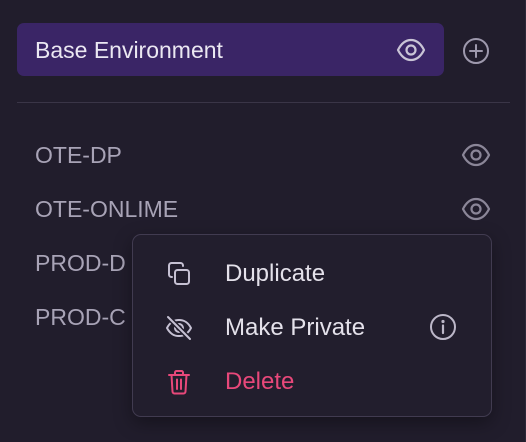 The width and height of the screenshot is (526, 442). I want to click on delete-label: Delete, so click(260, 381).